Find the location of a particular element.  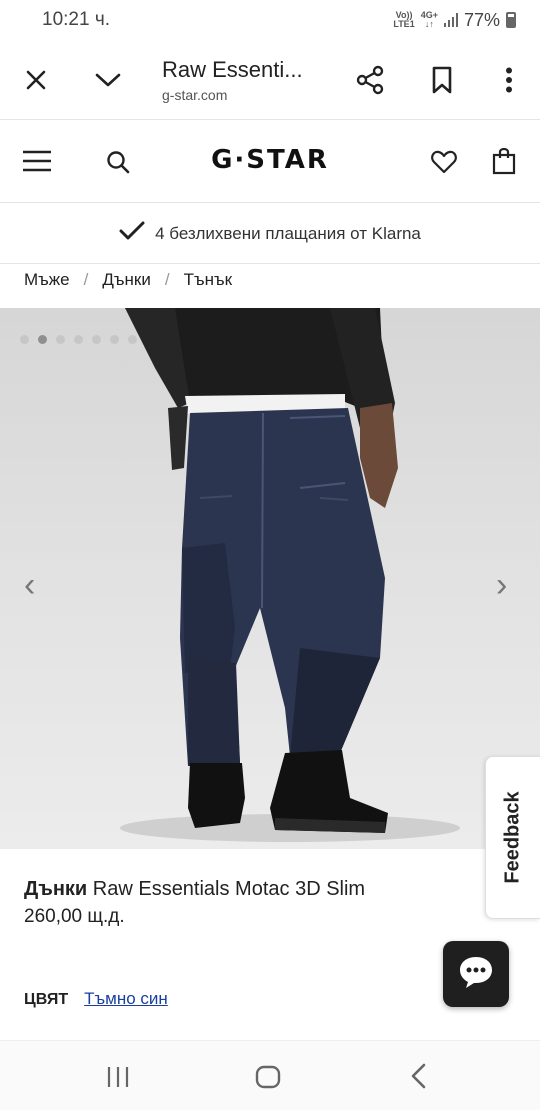

android-nav-bar is located at coordinates (270, 1075).